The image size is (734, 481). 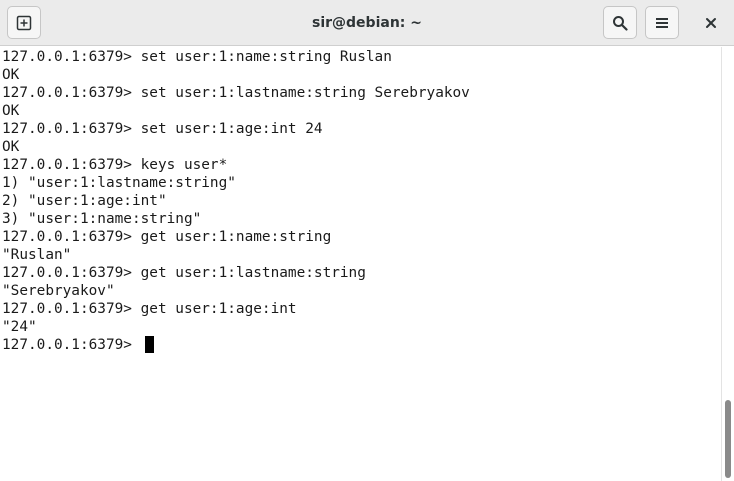 I want to click on close-icon, so click(x=711, y=22).